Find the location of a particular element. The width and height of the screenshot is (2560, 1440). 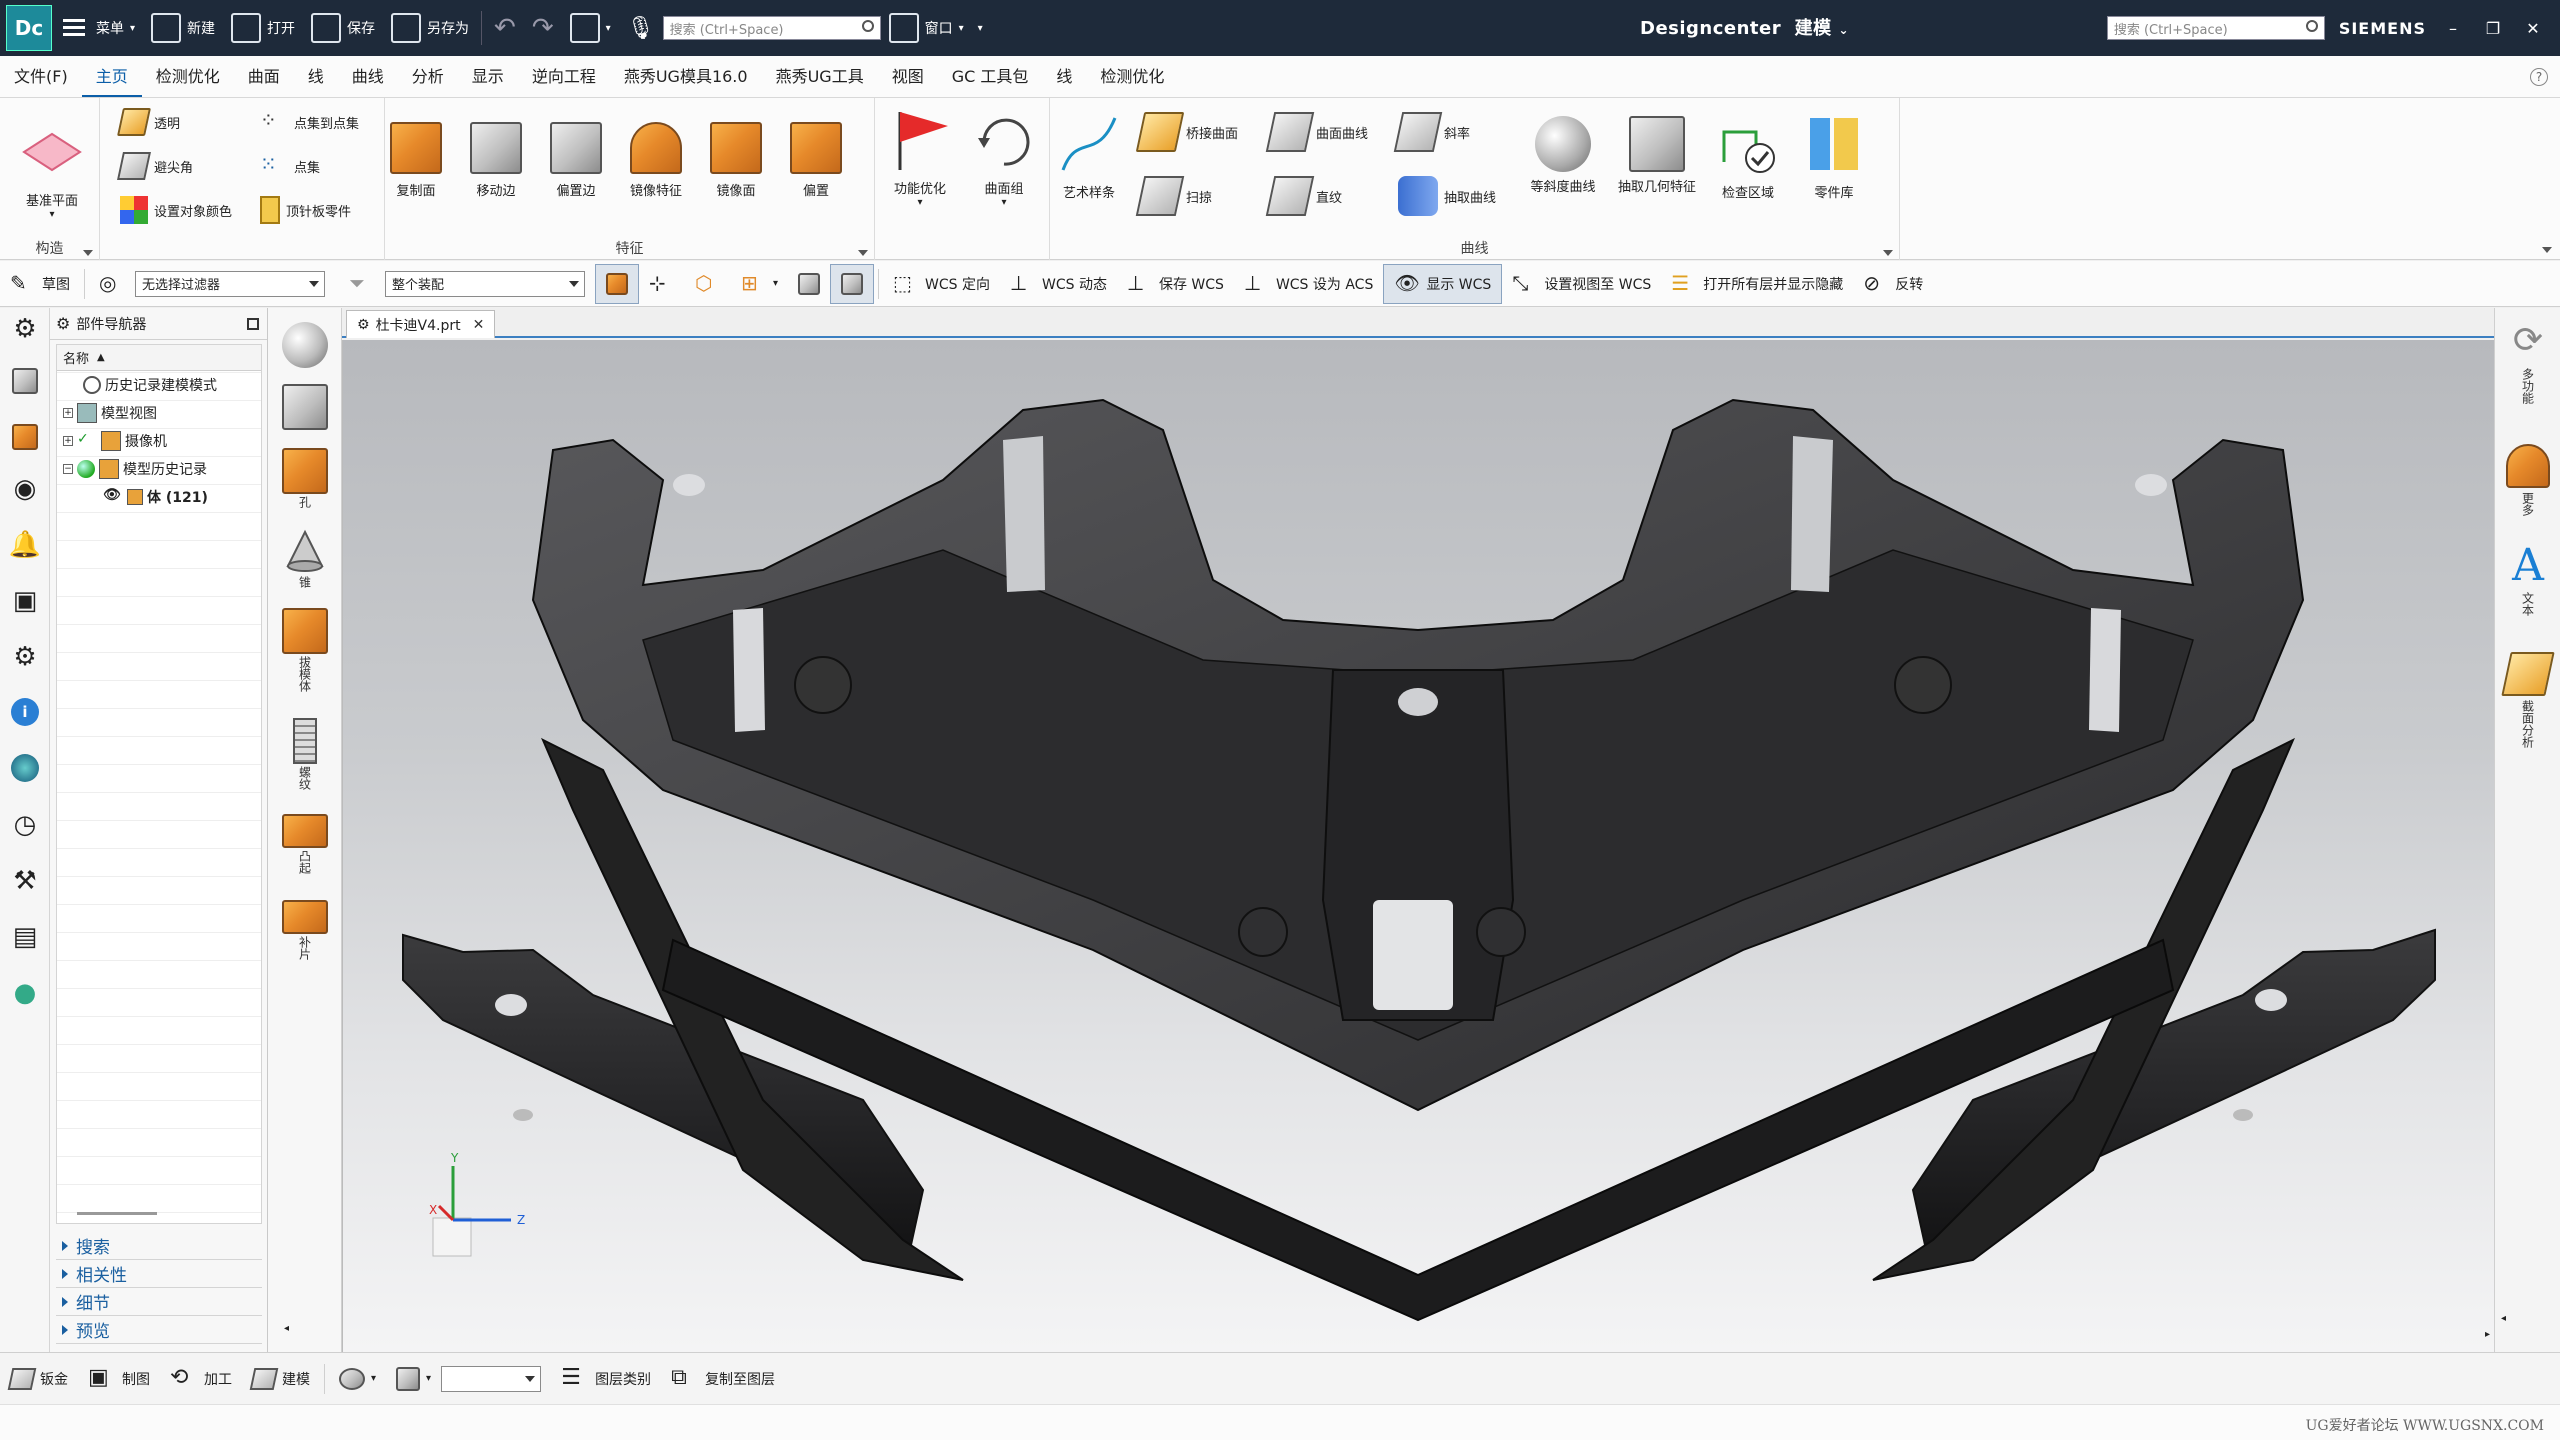

extract-curve-button: 抽取曲线 is located at coordinates (1447, 196).